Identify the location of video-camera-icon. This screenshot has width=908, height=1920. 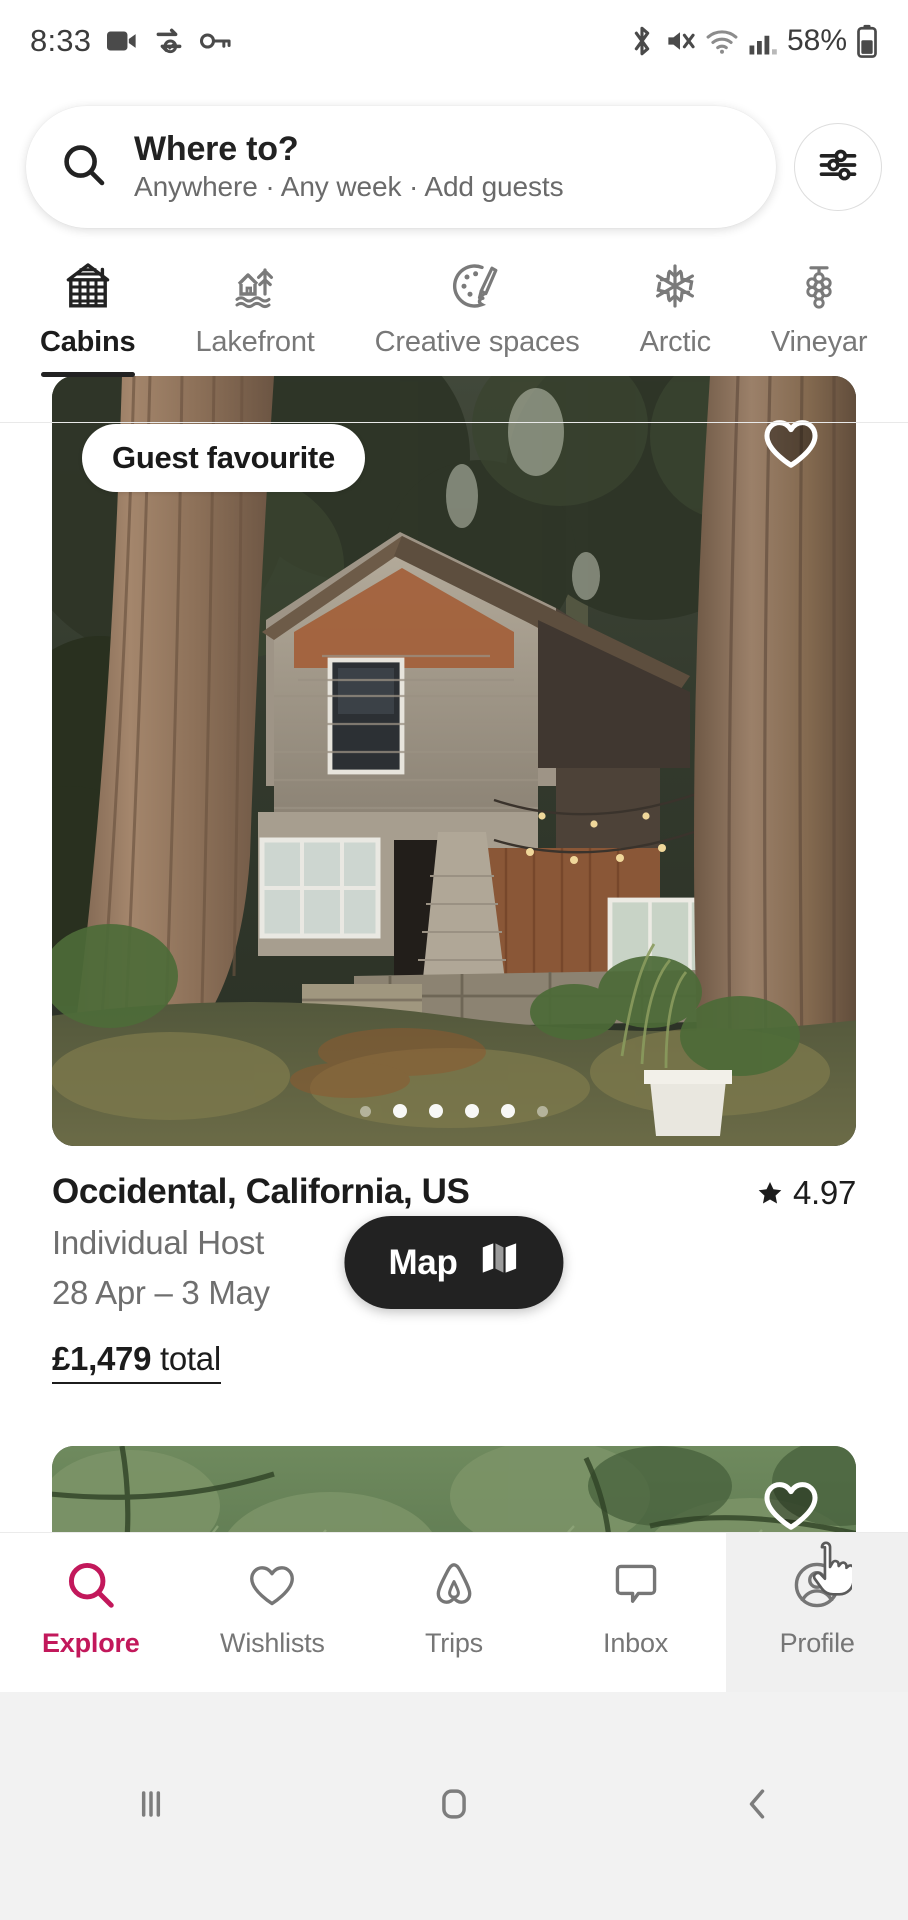
(122, 41).